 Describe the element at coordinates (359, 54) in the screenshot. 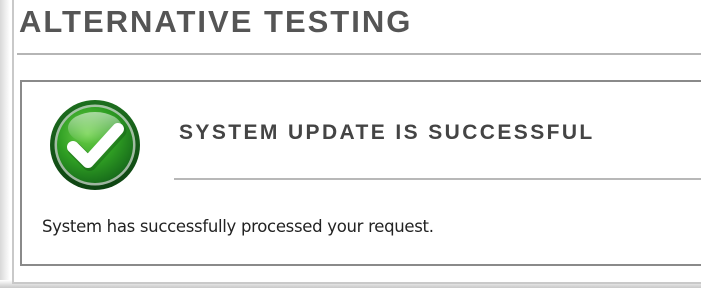

I see `title-divider` at that location.